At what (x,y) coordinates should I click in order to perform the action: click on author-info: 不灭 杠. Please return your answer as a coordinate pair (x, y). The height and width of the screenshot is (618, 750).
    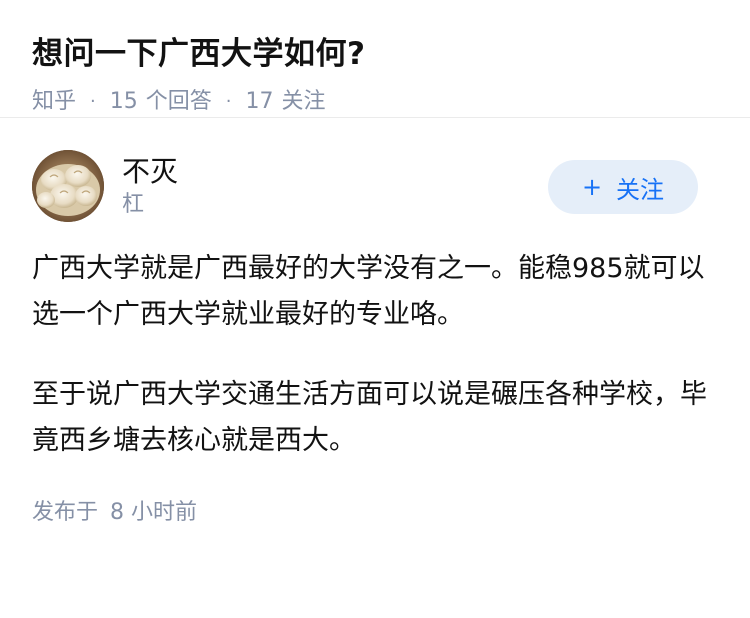
    Looking at the image, I should click on (150, 186).